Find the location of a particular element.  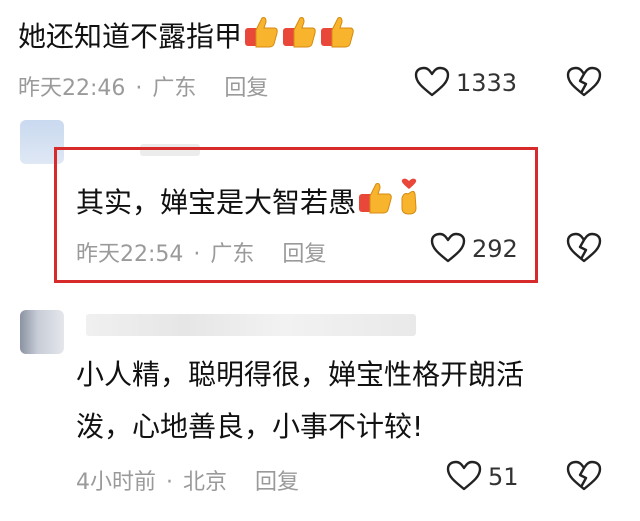

comment-1-like-button is located at coordinates (432, 82).